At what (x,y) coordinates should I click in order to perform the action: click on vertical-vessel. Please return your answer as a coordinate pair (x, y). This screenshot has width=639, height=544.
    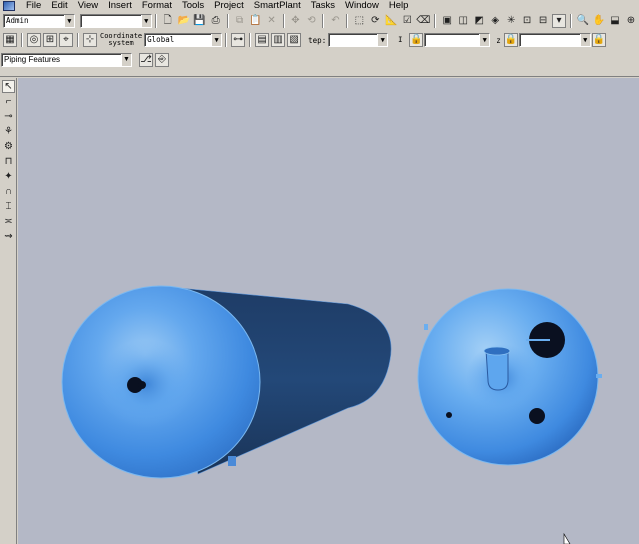
    Looking at the image, I should click on (509, 377).